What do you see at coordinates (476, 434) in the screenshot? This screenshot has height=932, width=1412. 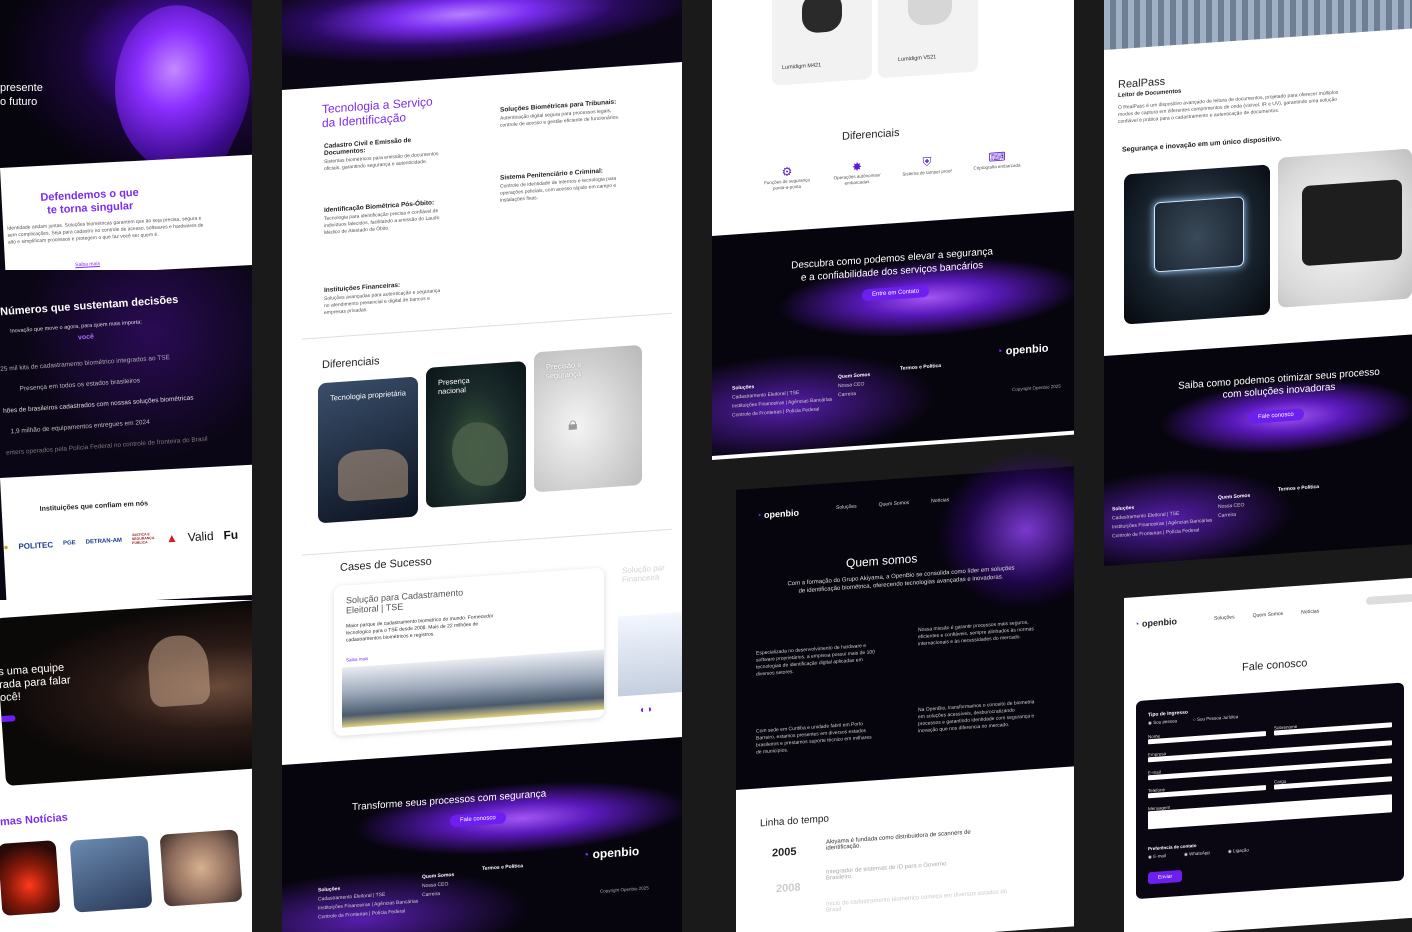 I see `diff-card-presence: Presença nacional` at bounding box center [476, 434].